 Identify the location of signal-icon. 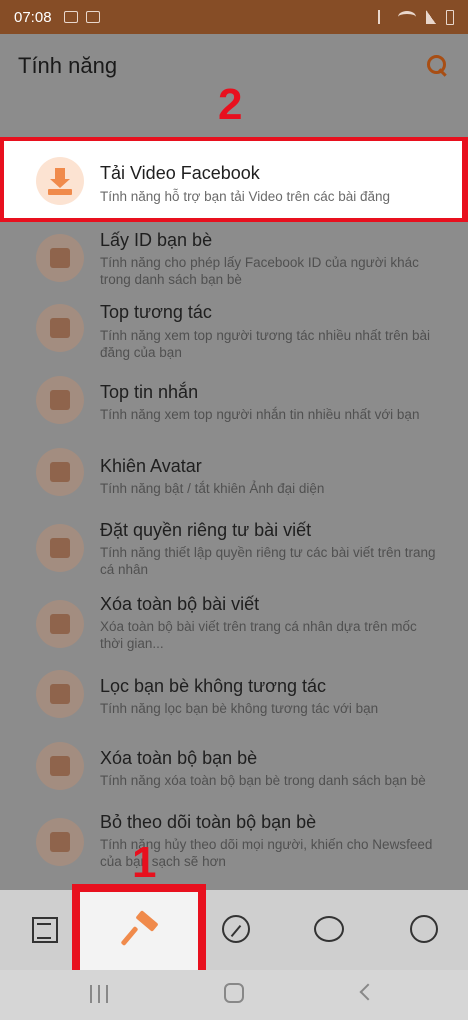
(431, 17).